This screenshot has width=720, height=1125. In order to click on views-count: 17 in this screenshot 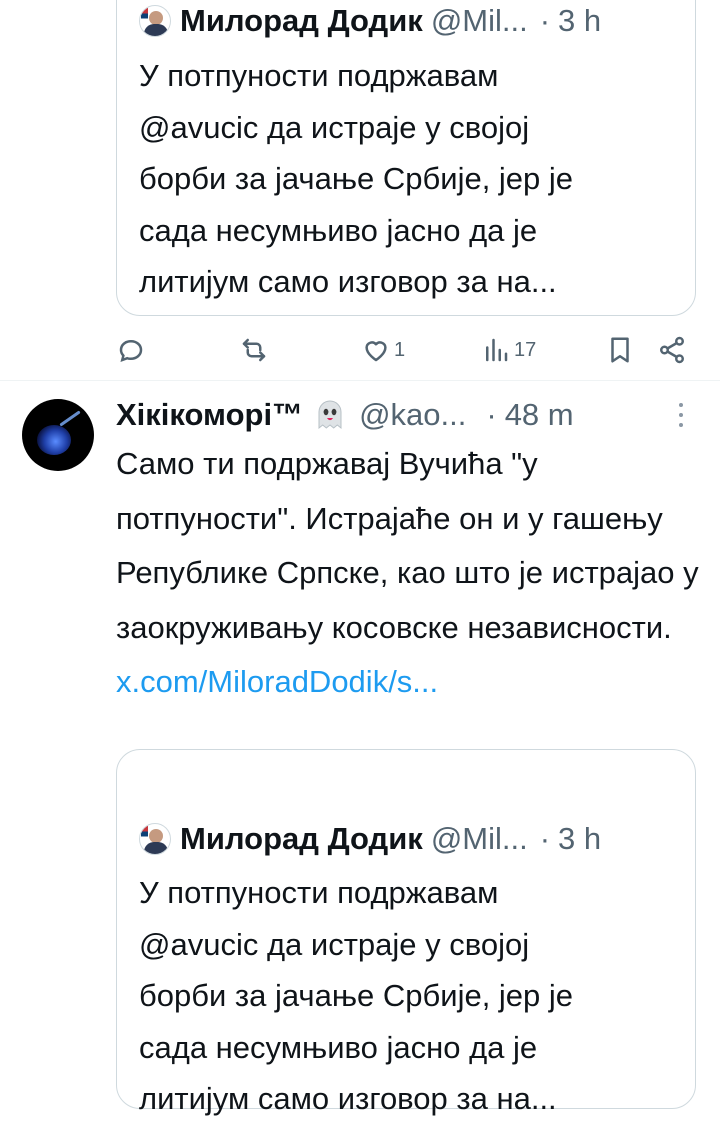, I will do `click(525, 349)`.